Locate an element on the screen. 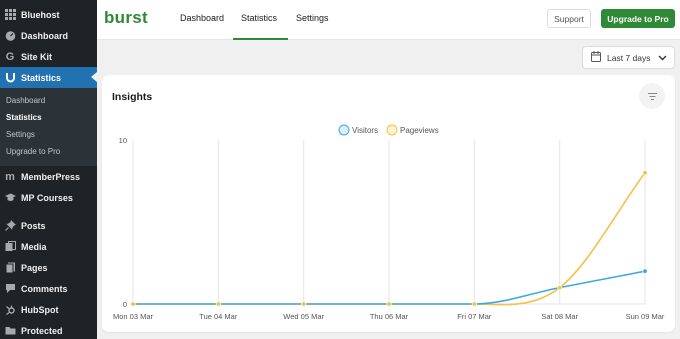 The height and width of the screenshot is (339, 680). x-tick-label: Sat 08 Mar is located at coordinates (559, 316).